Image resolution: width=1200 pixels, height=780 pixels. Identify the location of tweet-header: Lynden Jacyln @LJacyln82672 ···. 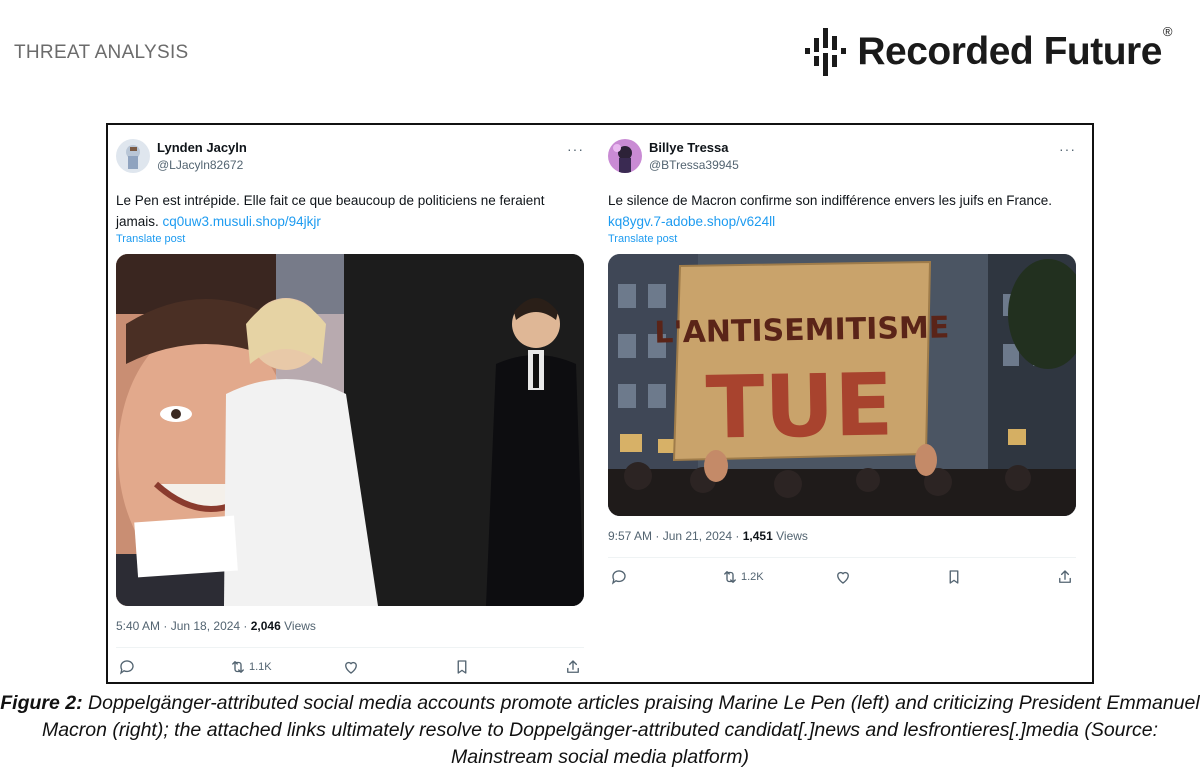
(351, 153).